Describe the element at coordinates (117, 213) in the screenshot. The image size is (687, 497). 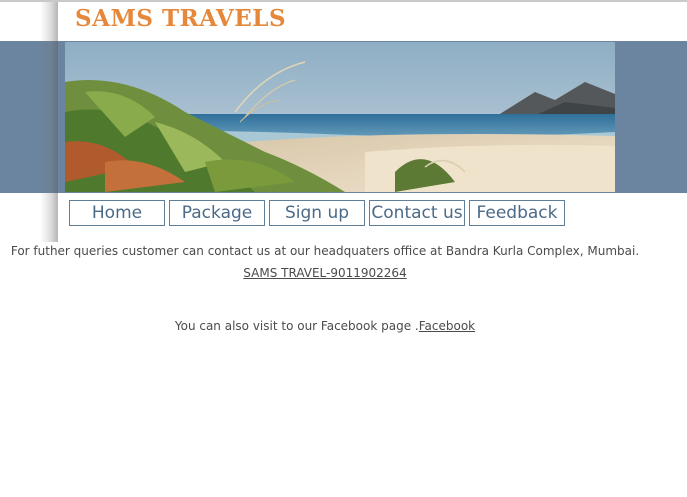
I see `nav-home-button: Home` at that location.